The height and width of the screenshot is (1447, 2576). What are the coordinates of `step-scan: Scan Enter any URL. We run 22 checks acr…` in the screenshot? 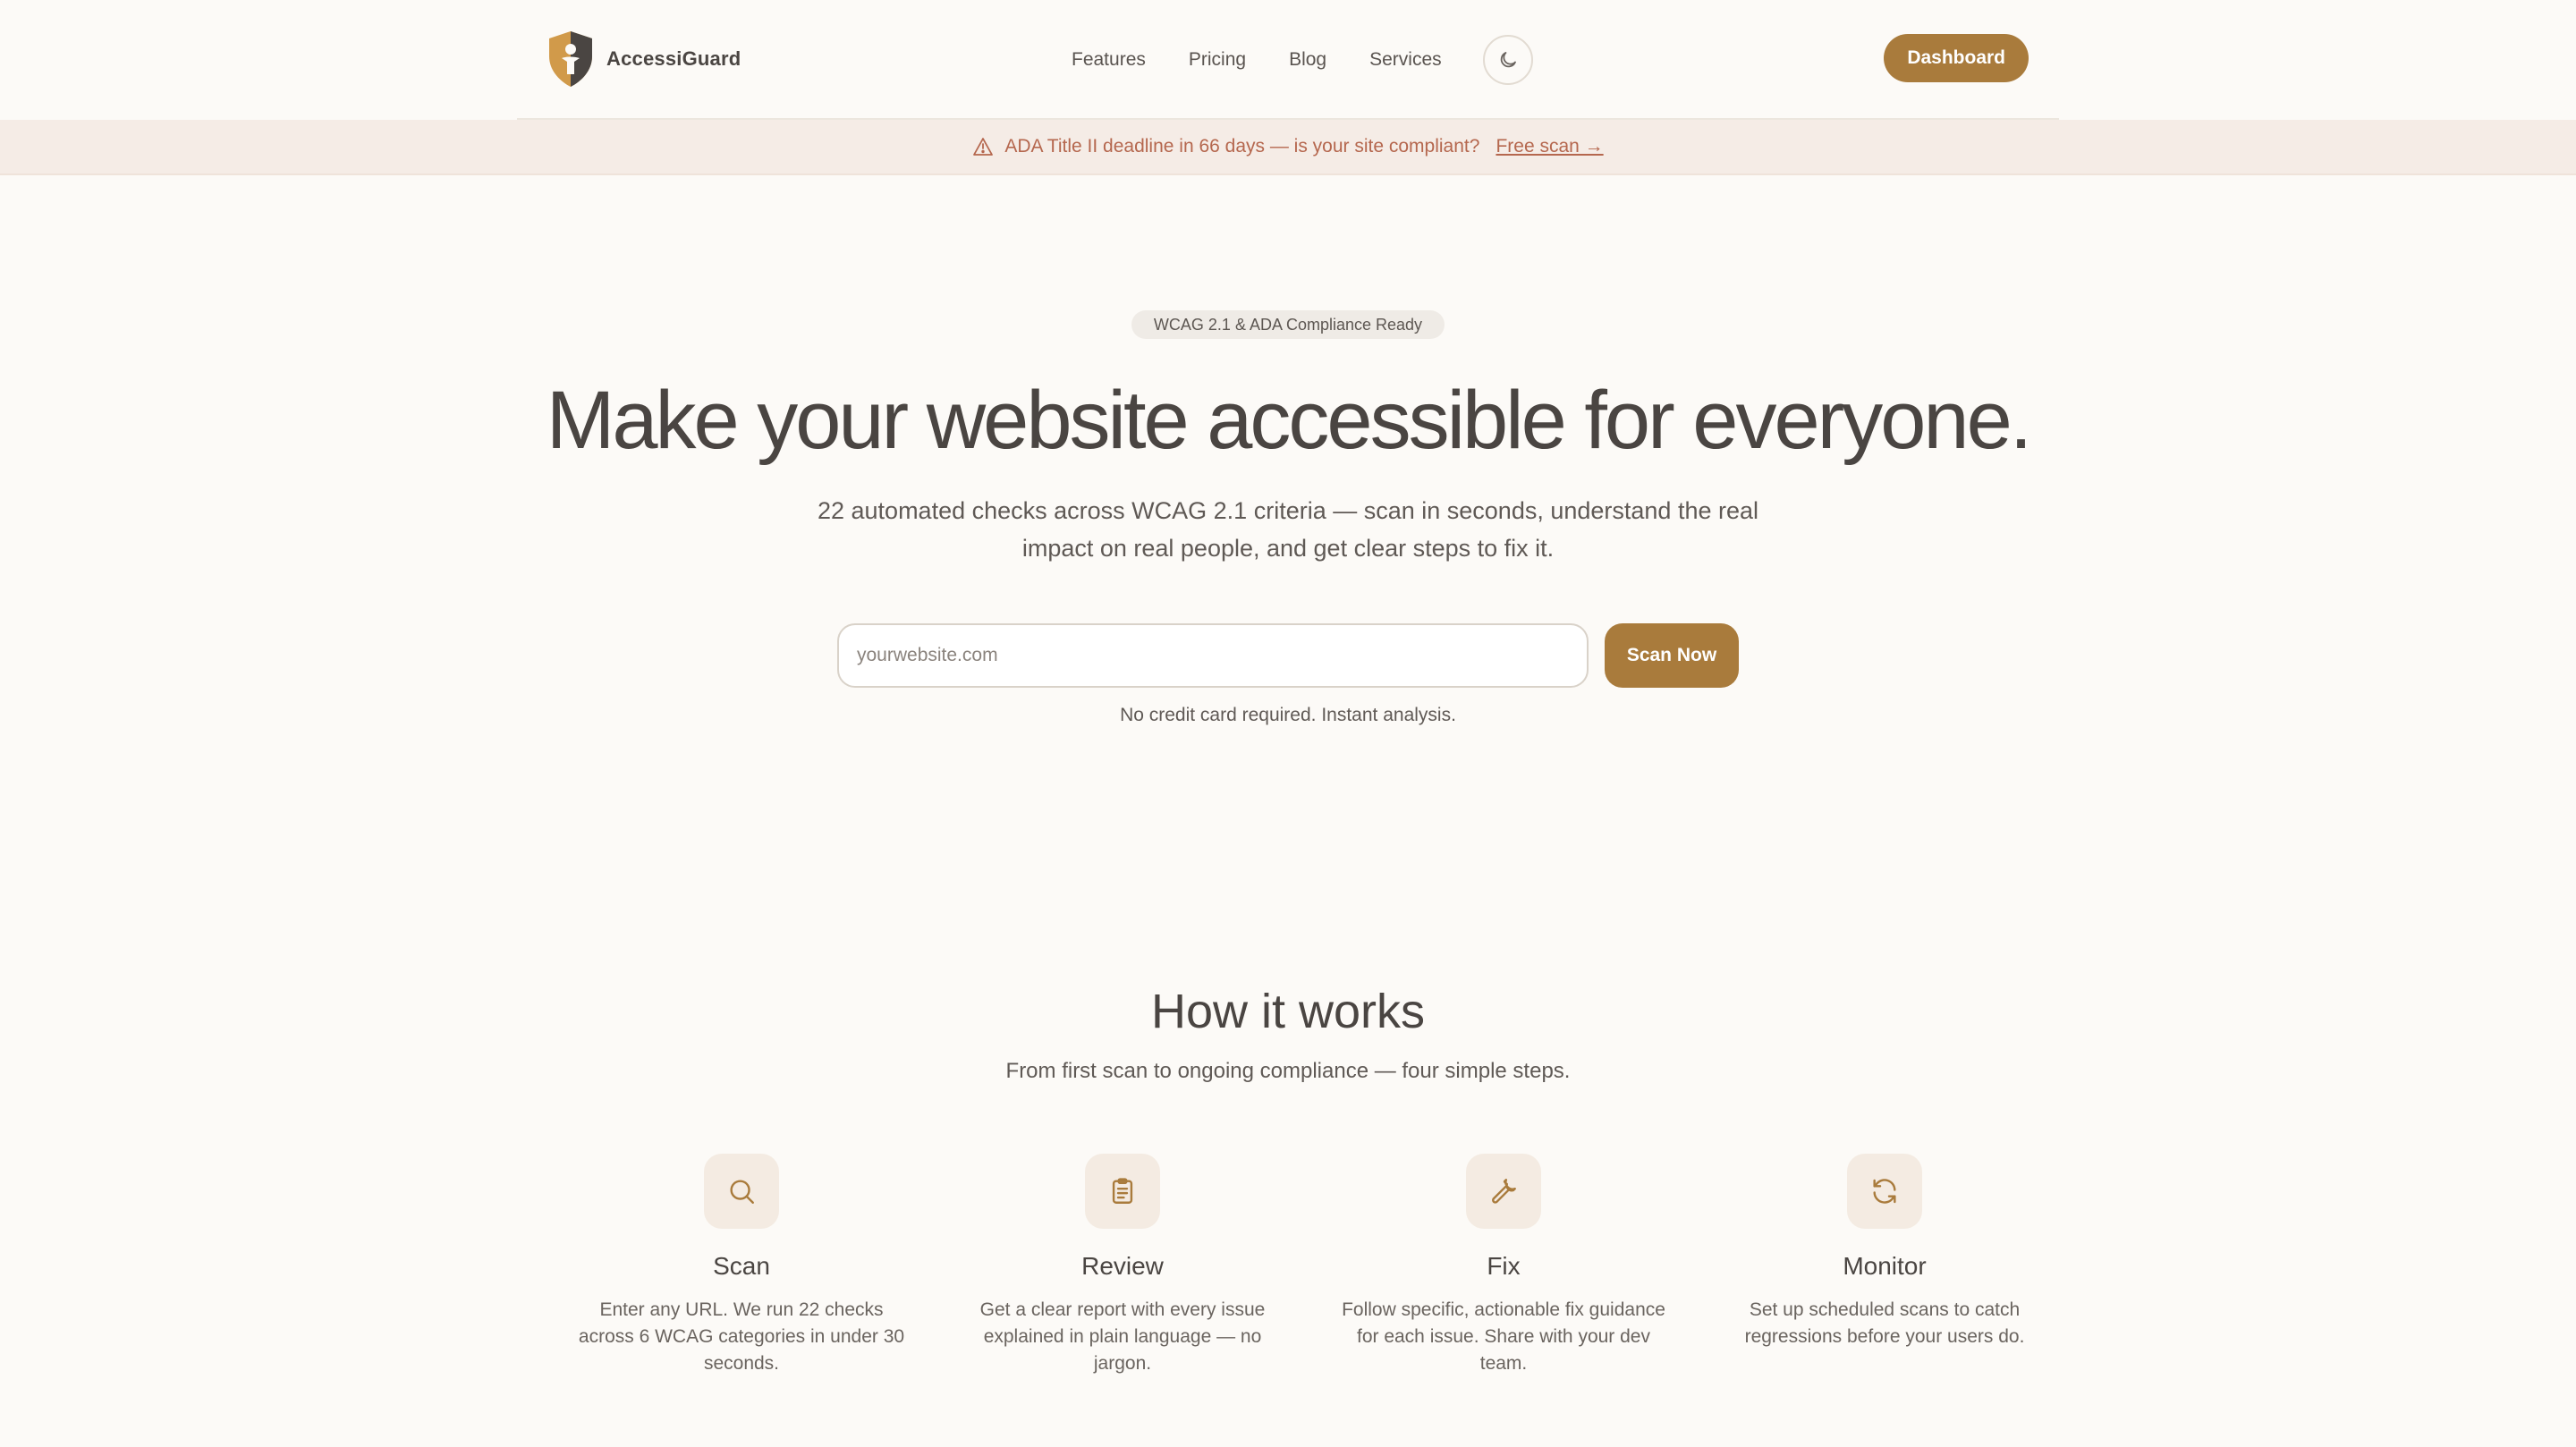 It's located at (741, 1265).